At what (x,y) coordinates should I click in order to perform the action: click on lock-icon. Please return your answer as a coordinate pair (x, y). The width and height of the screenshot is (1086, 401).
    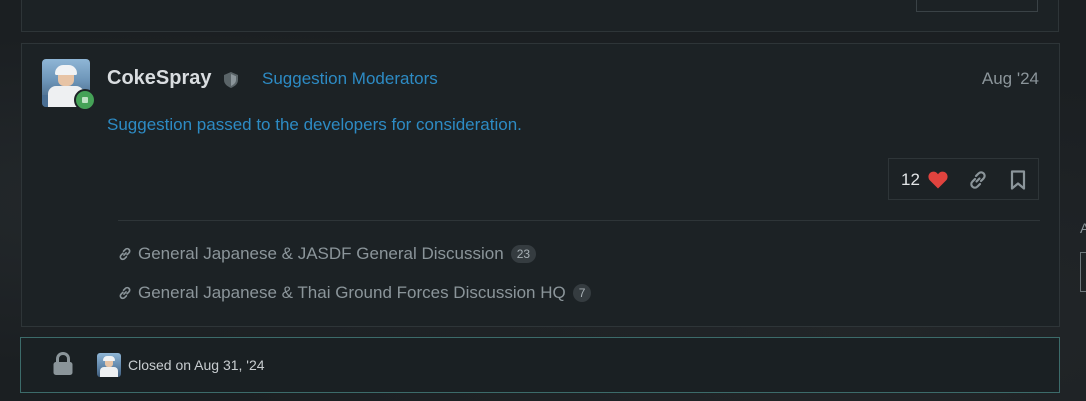
    Looking at the image, I should click on (63, 363).